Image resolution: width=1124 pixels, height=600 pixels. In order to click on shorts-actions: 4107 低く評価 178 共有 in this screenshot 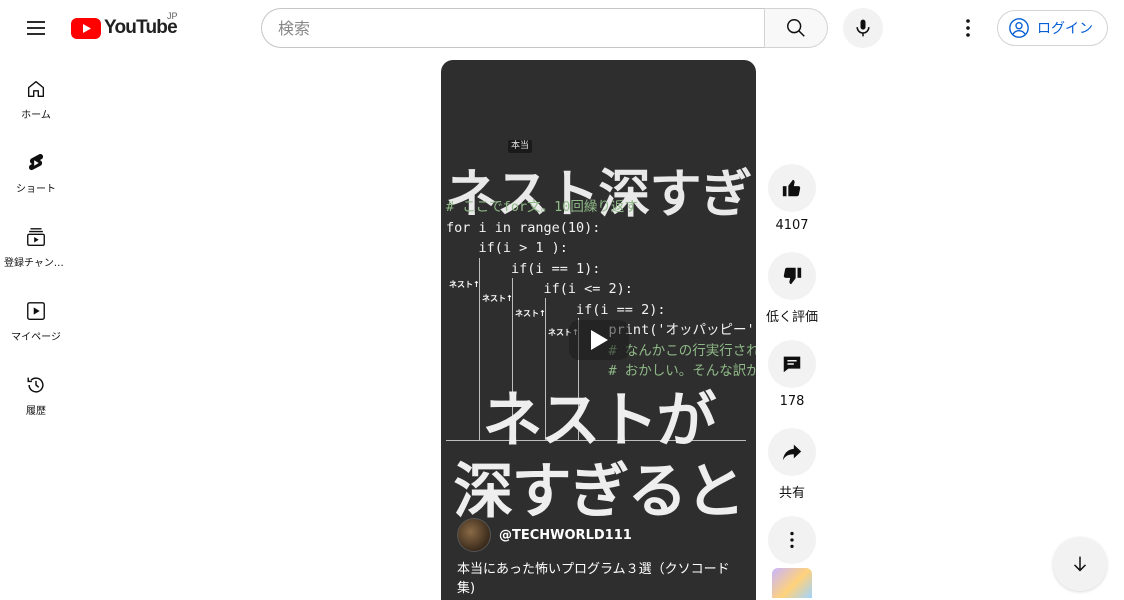, I will do `click(792, 381)`.